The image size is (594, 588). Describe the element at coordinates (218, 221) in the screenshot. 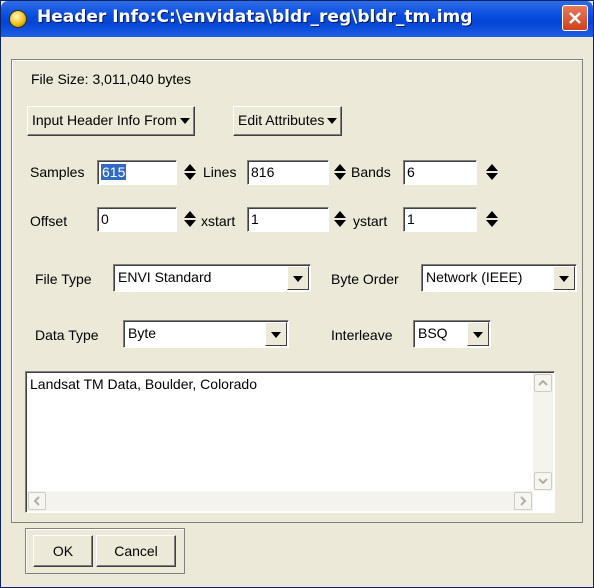

I see `xstart-label: xstart` at that location.